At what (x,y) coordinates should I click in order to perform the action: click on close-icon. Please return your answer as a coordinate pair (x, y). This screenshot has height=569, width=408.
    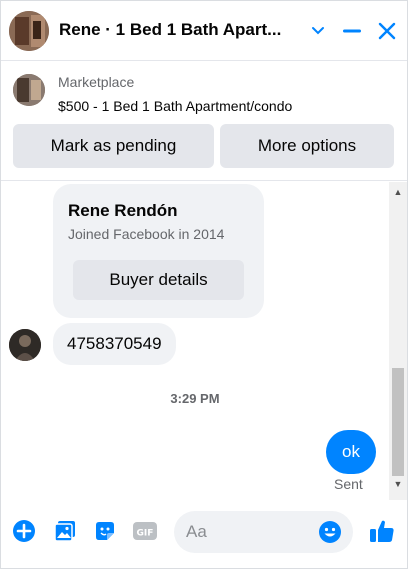
    Looking at the image, I should click on (387, 31).